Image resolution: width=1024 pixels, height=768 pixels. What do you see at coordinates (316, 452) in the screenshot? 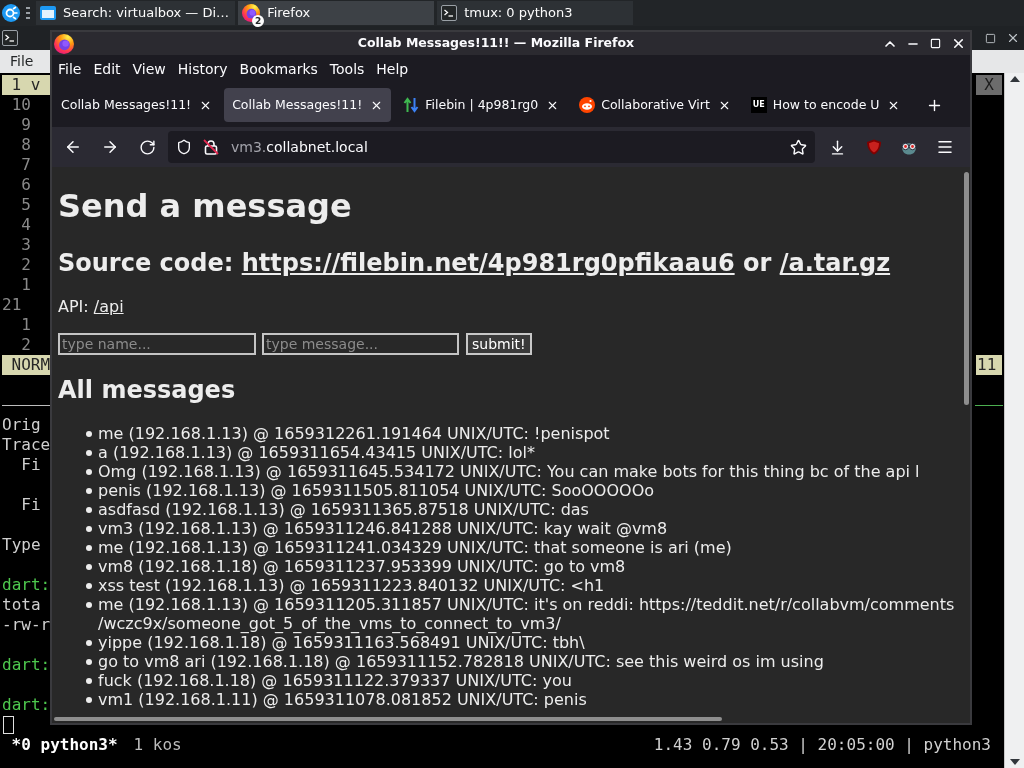
I see `message-text: a (192.168.1.13) @ 1659311654.43415 UNIX/UTC: lol*` at bounding box center [316, 452].